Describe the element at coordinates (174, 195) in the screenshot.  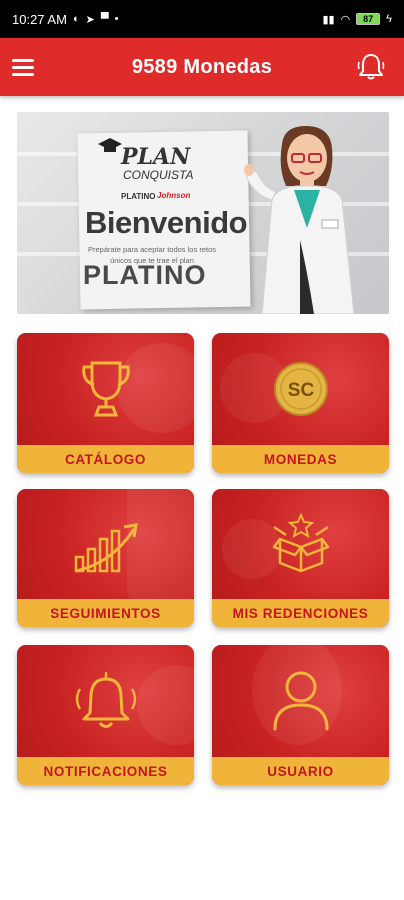
I see `banner-brand-logo: Johnson` at that location.